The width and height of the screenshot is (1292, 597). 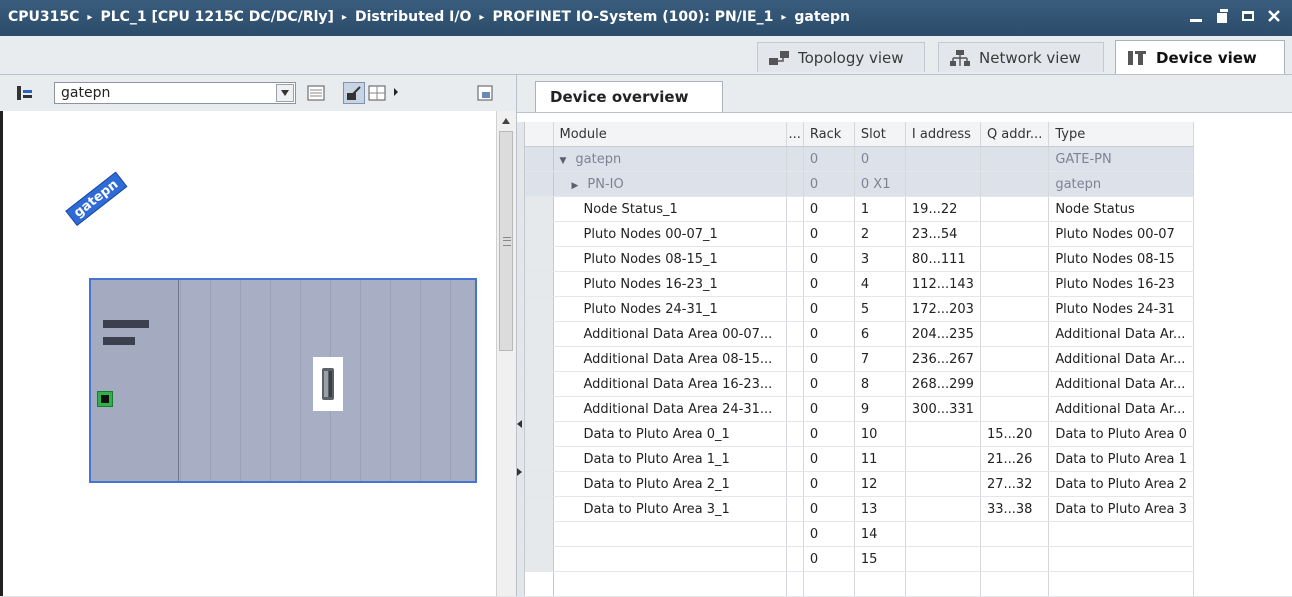 What do you see at coordinates (943, 209) in the screenshot?
I see `cell-i-address: 19...22` at bounding box center [943, 209].